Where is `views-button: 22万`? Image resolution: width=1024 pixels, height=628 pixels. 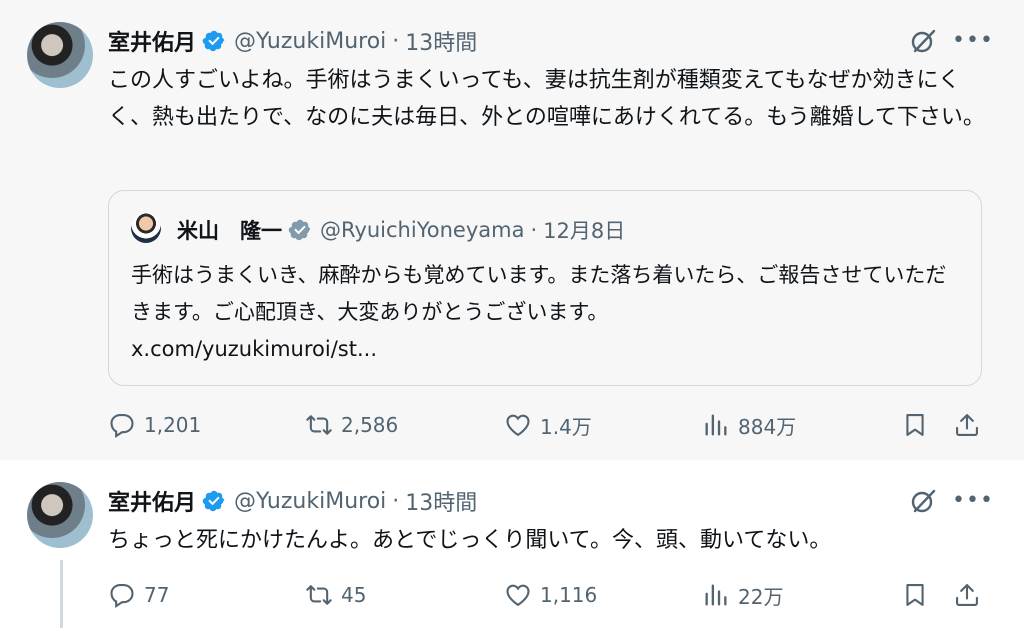
views-button: 22万 is located at coordinates (742, 595).